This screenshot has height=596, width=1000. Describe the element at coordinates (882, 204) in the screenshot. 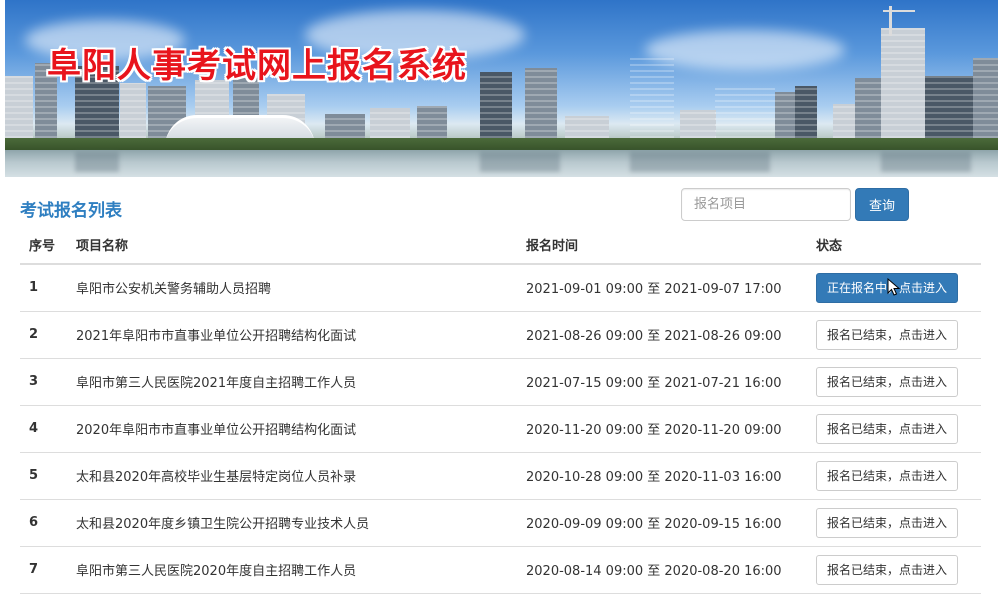

I see `search-button: 查询` at that location.